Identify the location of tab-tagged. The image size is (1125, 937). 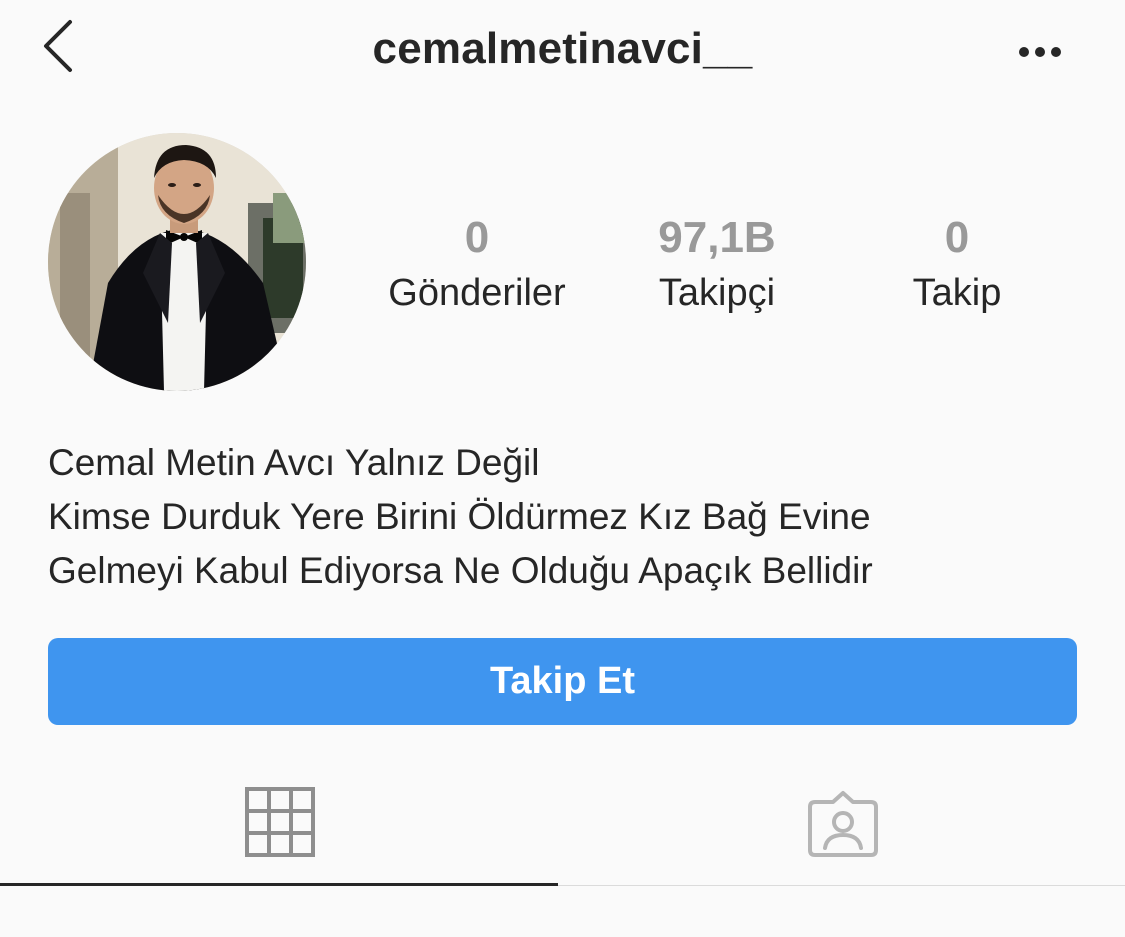
(843, 828).